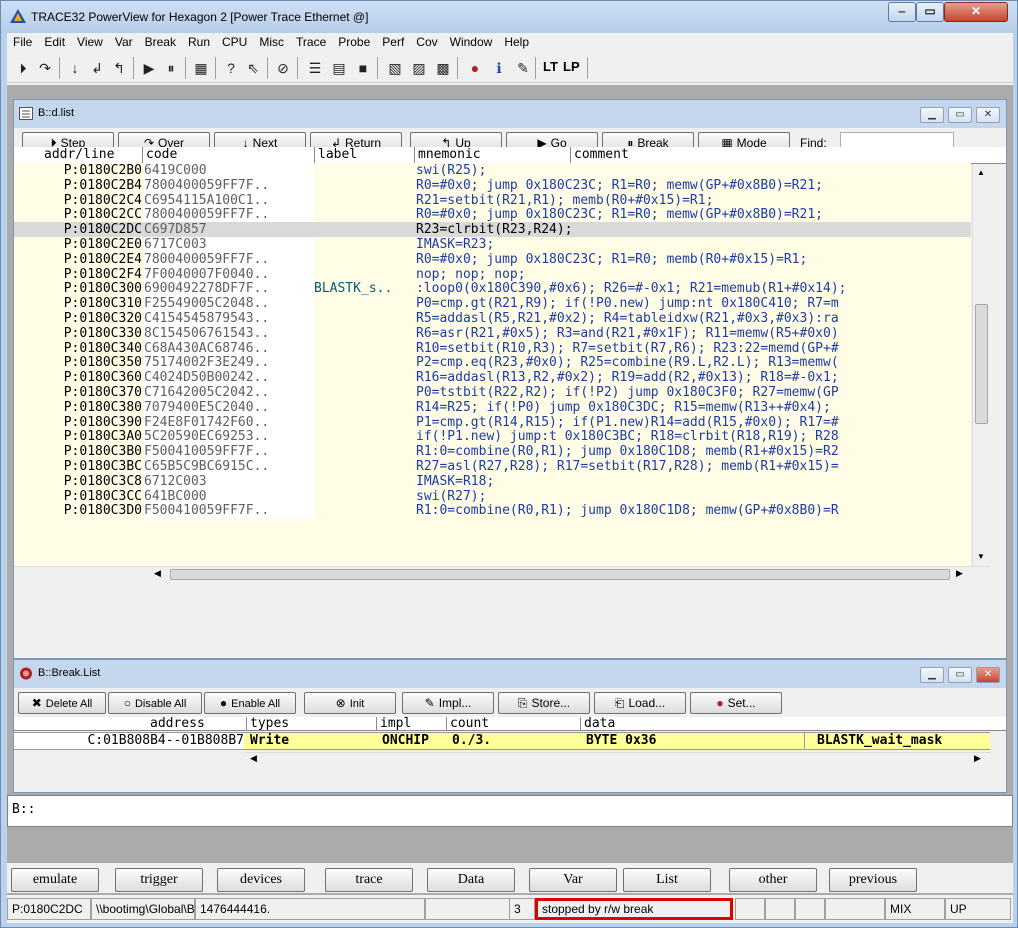  Describe the element at coordinates (171, 68) in the screenshot. I see `break-icon: ⏸` at that location.